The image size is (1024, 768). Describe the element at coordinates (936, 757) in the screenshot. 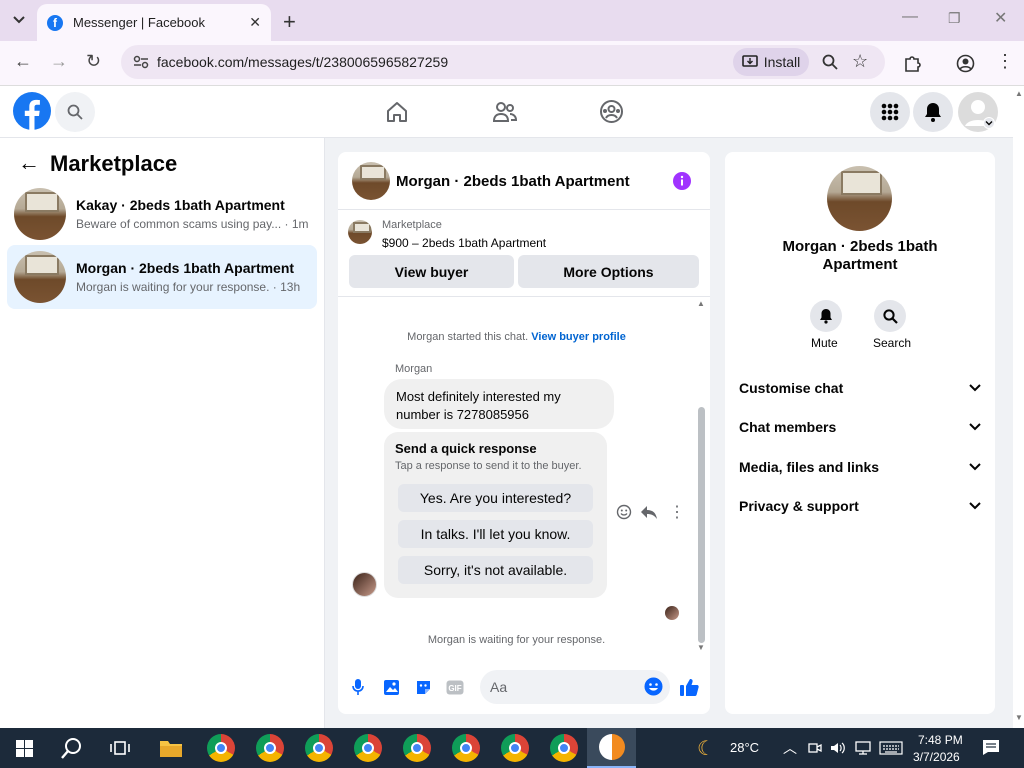

I see `clock-date: 3/7/2026` at that location.